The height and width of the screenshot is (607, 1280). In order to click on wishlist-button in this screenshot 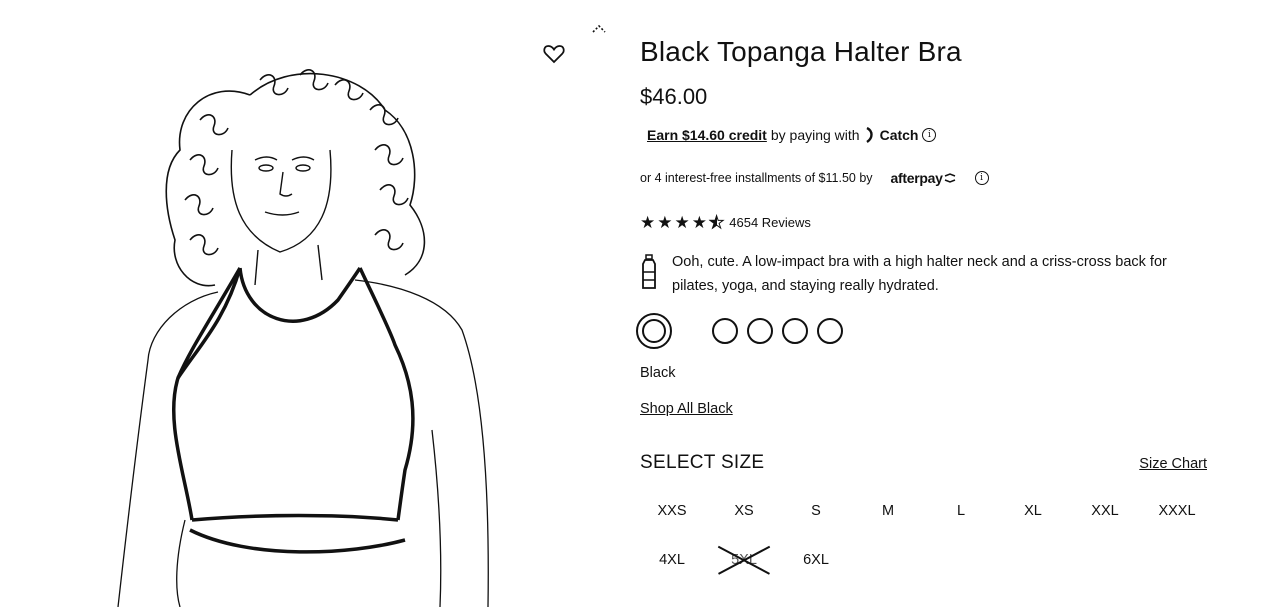, I will do `click(554, 54)`.